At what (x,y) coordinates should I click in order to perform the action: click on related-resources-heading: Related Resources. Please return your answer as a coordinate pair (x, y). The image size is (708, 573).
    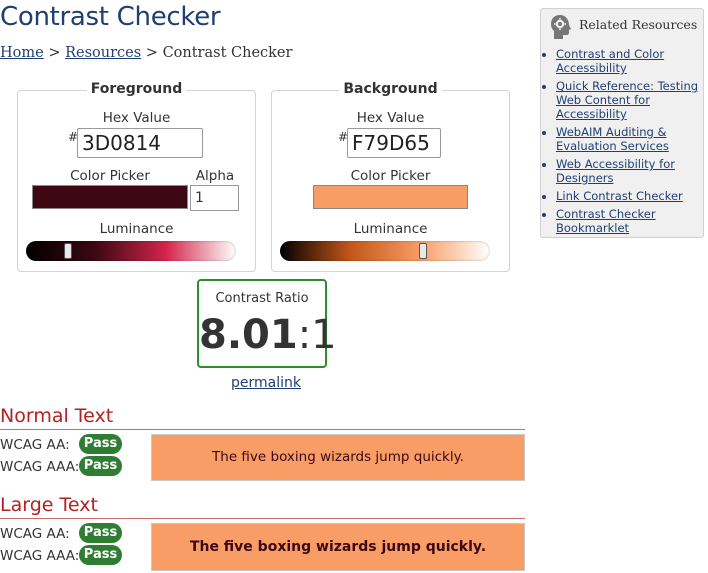
    Looking at the image, I should click on (638, 24).